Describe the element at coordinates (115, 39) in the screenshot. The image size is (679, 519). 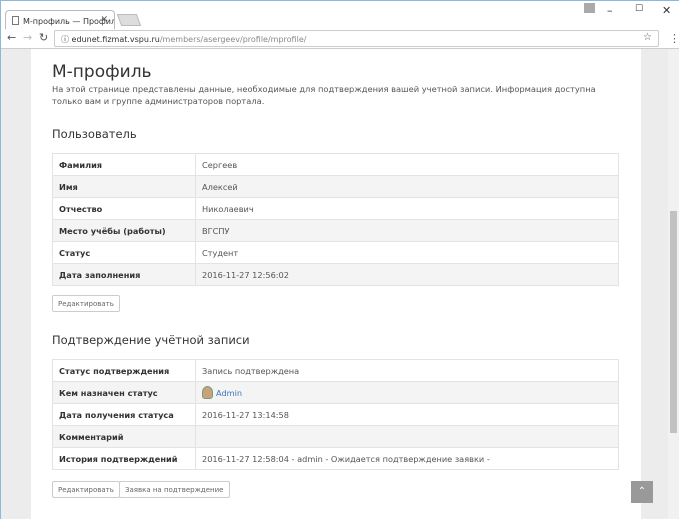
I see `url-host: edunet.fizmat.vspu.ru` at that location.